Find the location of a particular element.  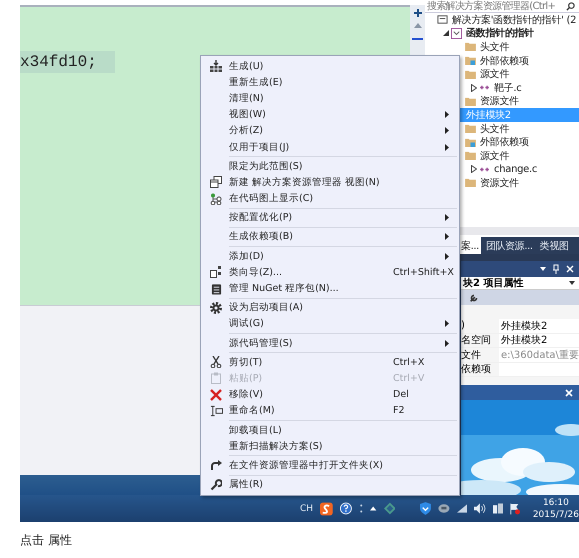

property-name: 依赖项 is located at coordinates (480, 369).